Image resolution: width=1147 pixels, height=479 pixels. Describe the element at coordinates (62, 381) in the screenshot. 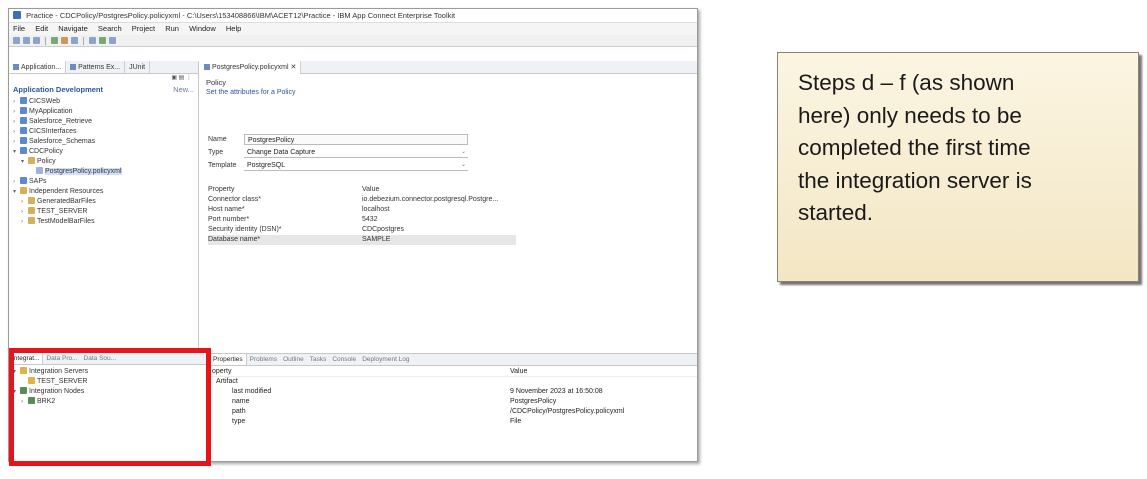

I see `tree-item-label: TEST_SERVER` at that location.